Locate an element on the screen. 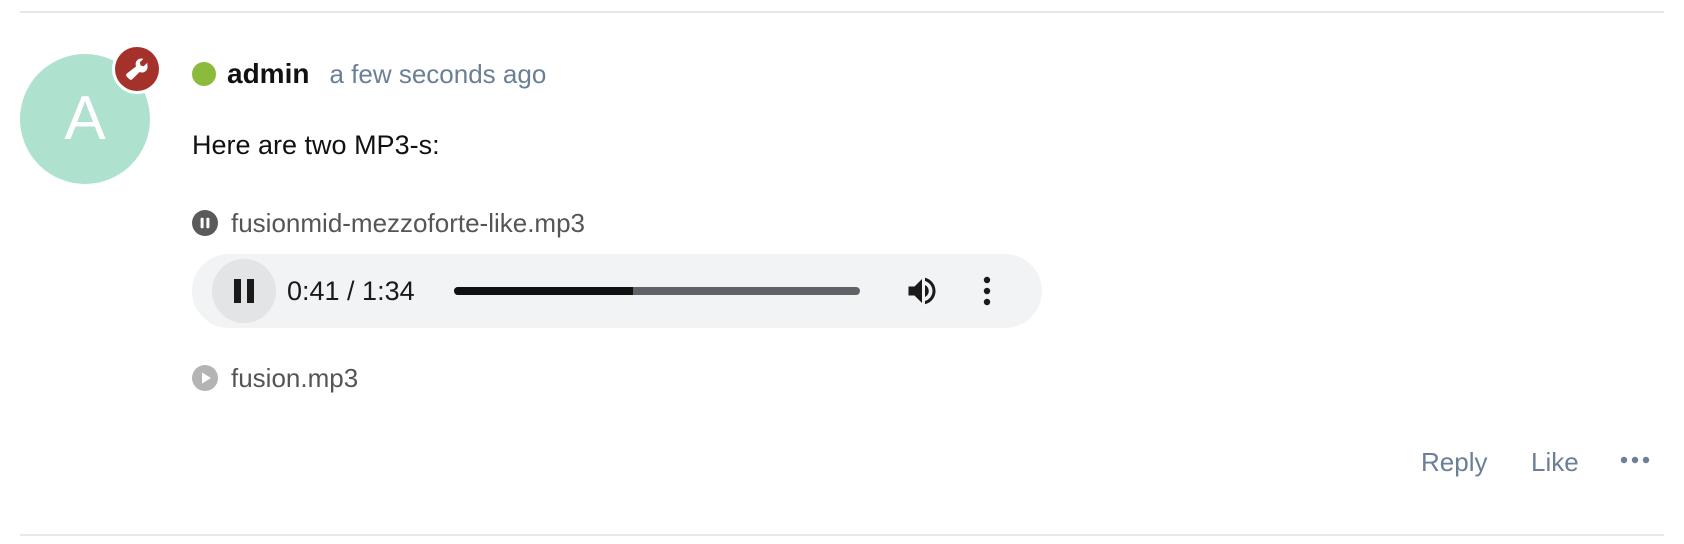 Image resolution: width=1684 pixels, height=544 pixels. reply-button: Reply is located at coordinates (1454, 462).